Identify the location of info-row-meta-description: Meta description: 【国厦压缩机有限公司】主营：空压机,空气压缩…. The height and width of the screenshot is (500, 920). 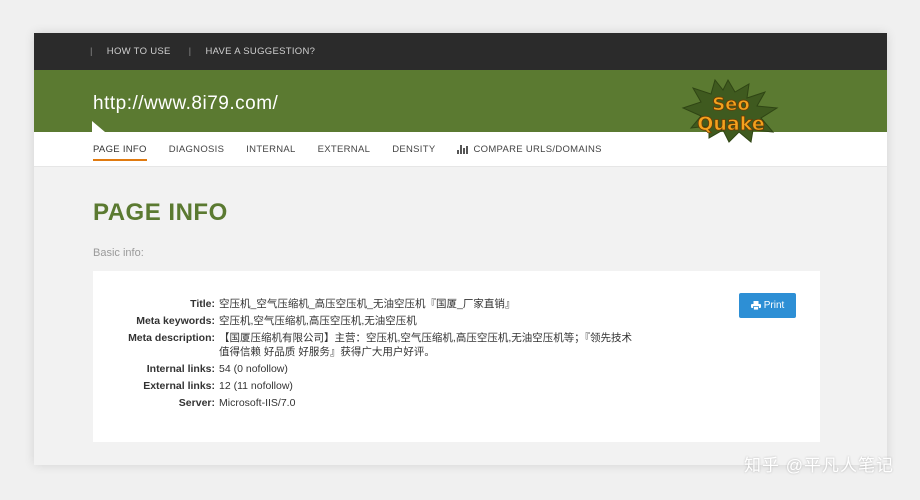
(413, 345).